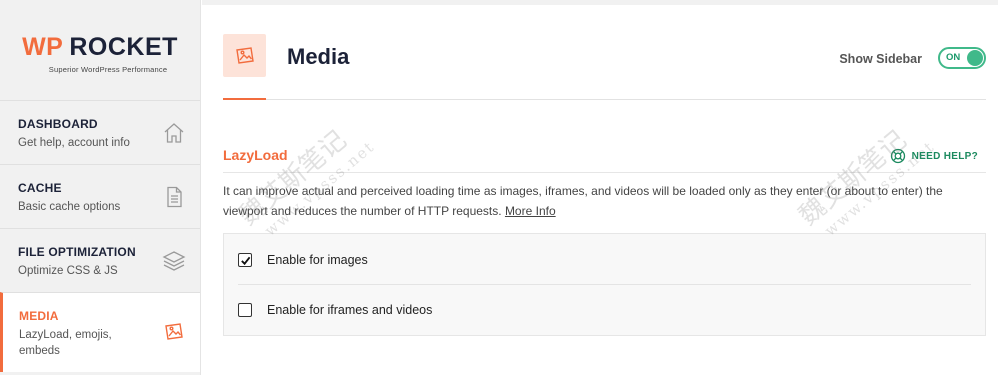 The width and height of the screenshot is (998, 375). Describe the element at coordinates (318, 56) in the screenshot. I see `page-title: Media` at that location.